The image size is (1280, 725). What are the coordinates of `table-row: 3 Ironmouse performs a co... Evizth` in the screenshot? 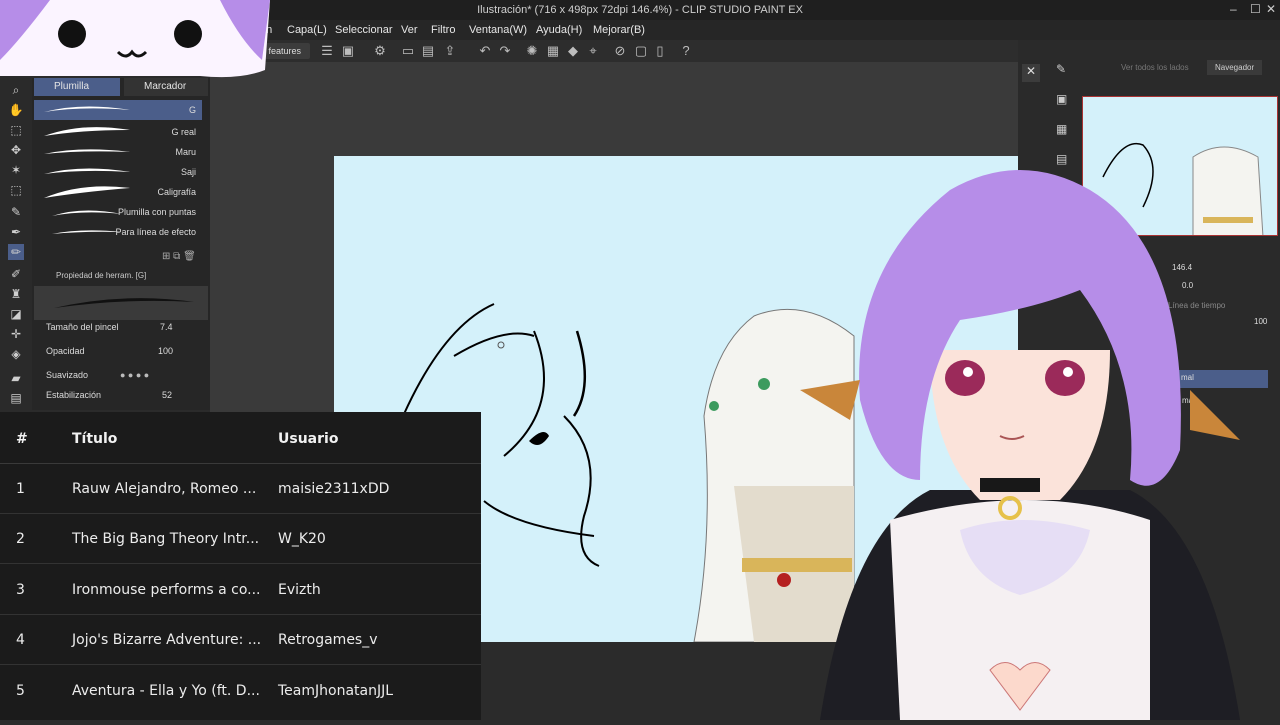 It's located at (240, 590).